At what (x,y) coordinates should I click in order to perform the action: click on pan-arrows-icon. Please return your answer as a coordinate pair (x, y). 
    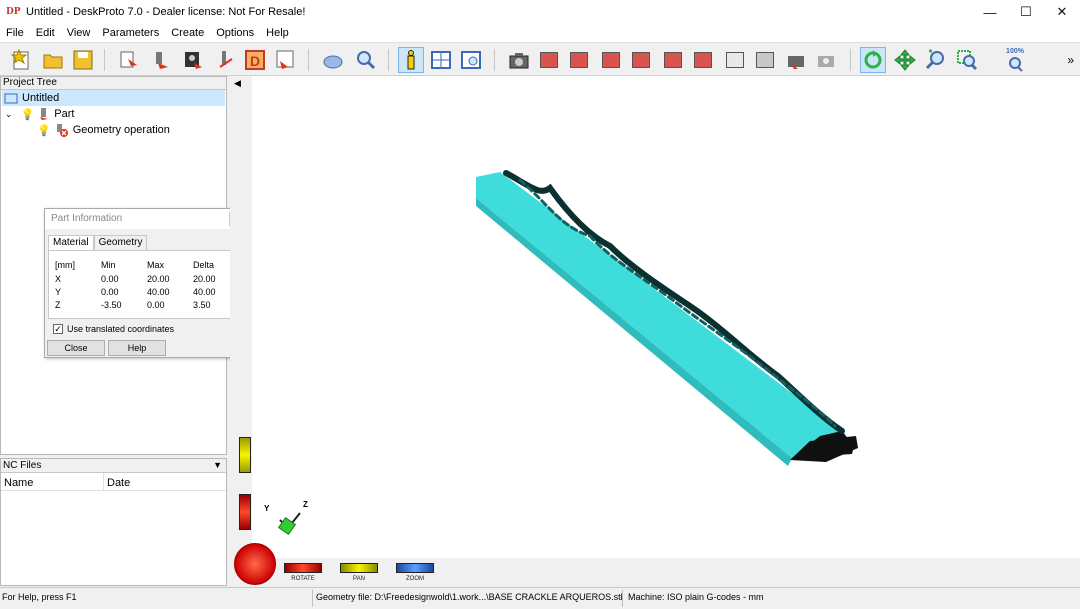
    Looking at the image, I should click on (905, 60).